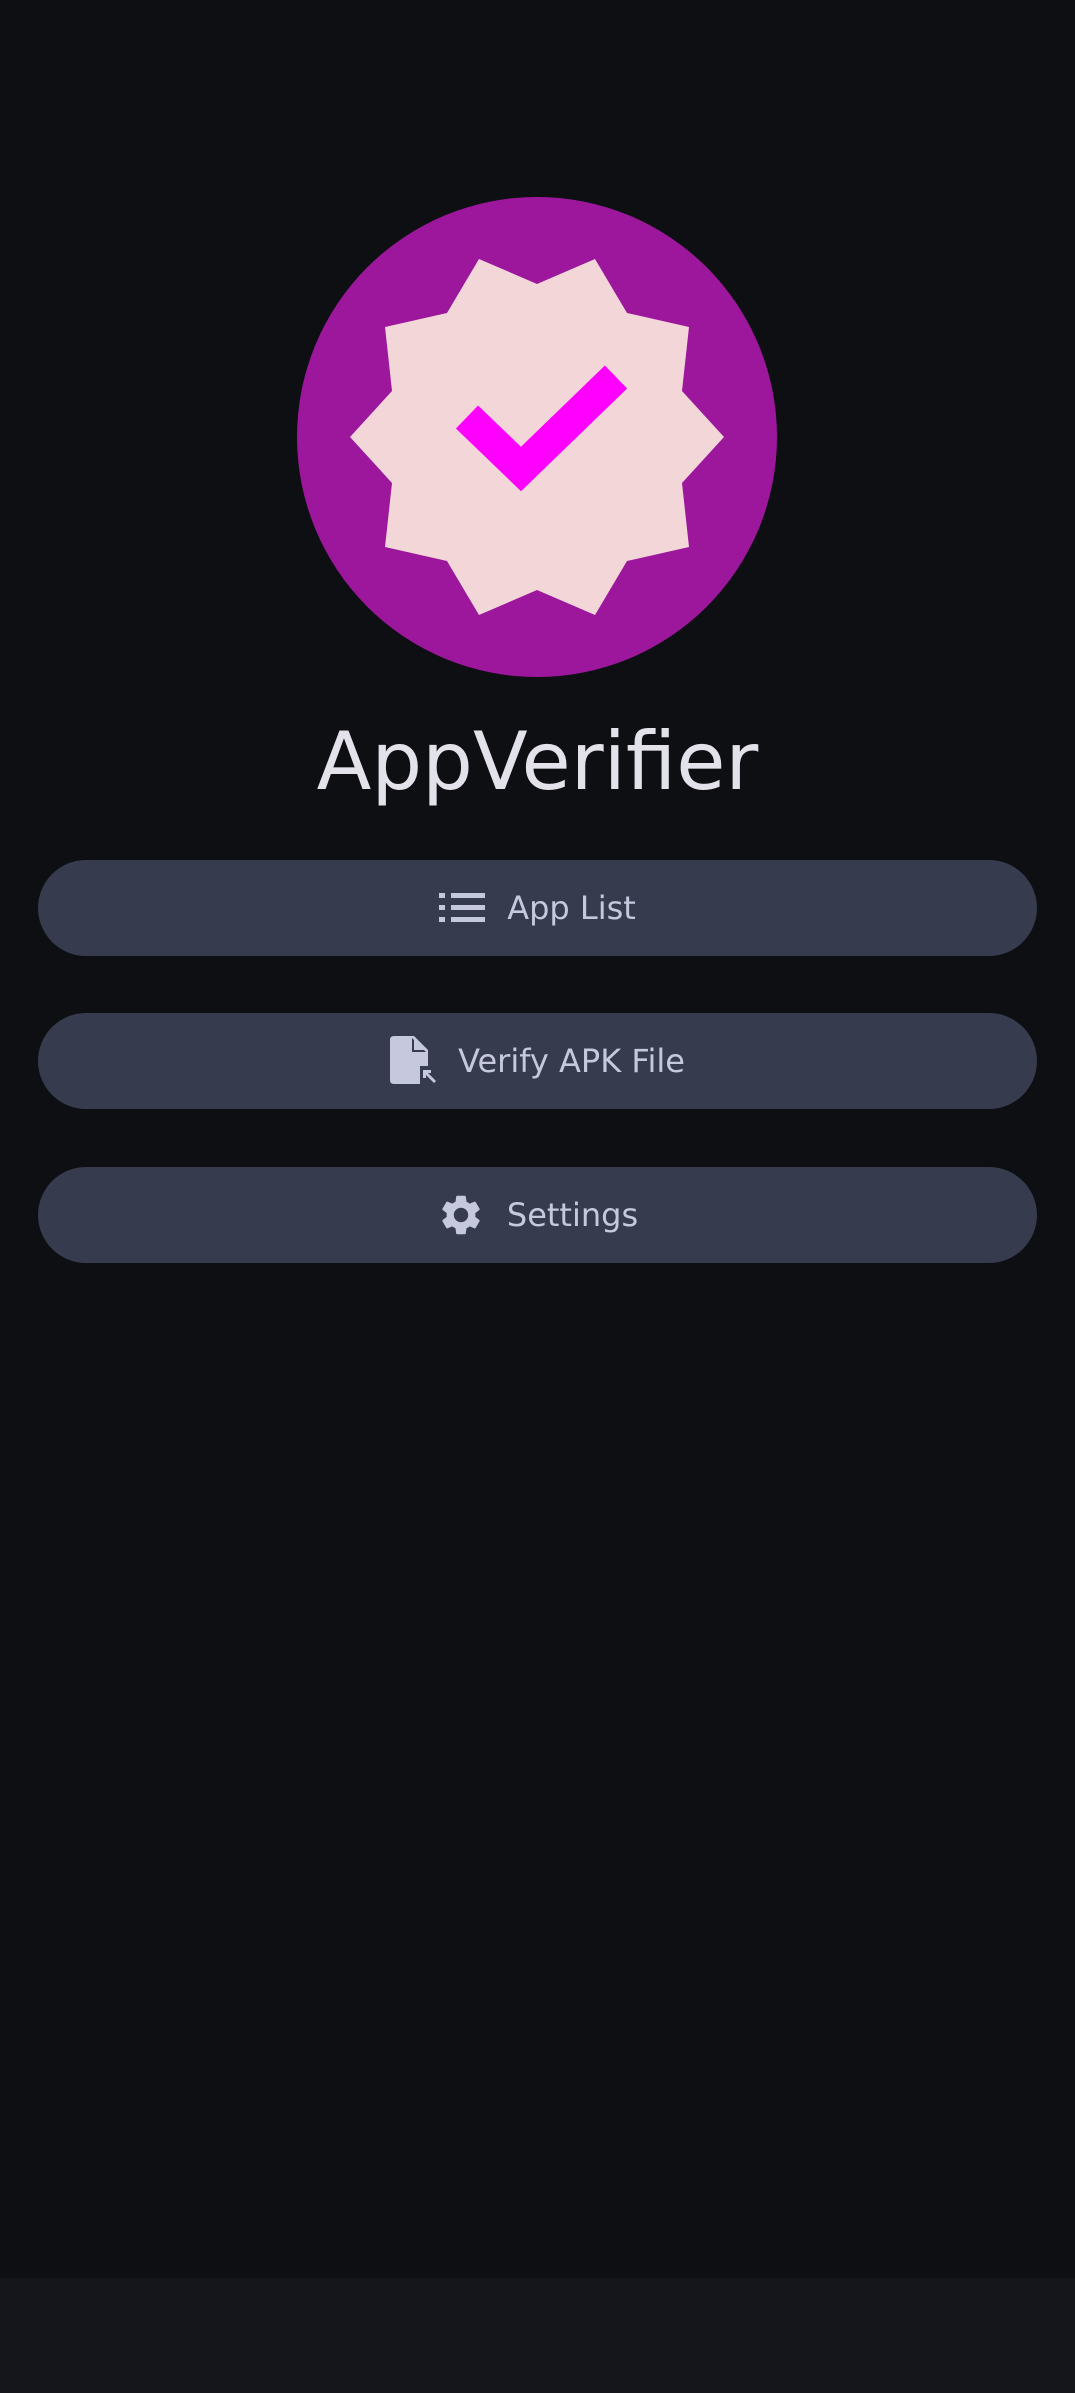 The height and width of the screenshot is (2393, 1075). What do you see at coordinates (537, 761) in the screenshot?
I see `app-title: AppVerifier` at bounding box center [537, 761].